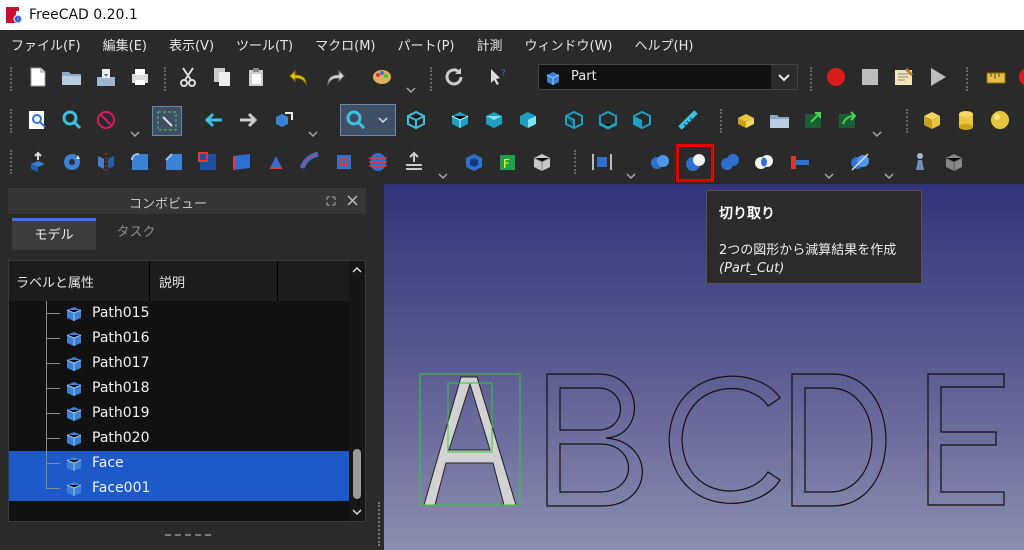 The height and width of the screenshot is (550, 1024). I want to click on chevron-up-icon, so click(357, 270).